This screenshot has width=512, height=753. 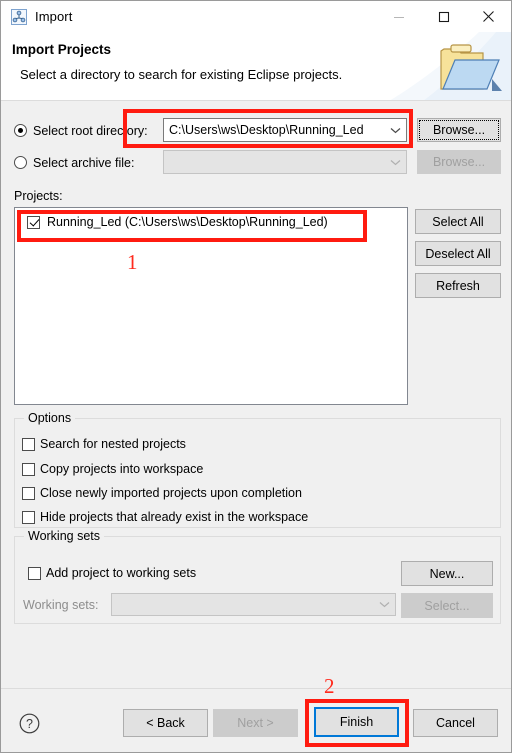 I want to click on cancel-button-label: Cancel, so click(x=455, y=723).